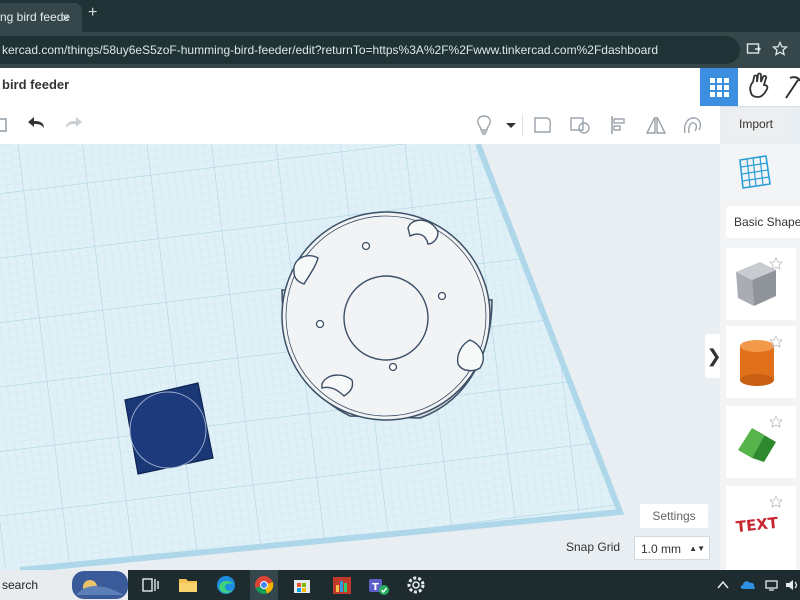 This screenshot has width=800, height=600. What do you see at coordinates (760, 438) in the screenshot?
I see `roof-shape-icon` at bounding box center [760, 438].